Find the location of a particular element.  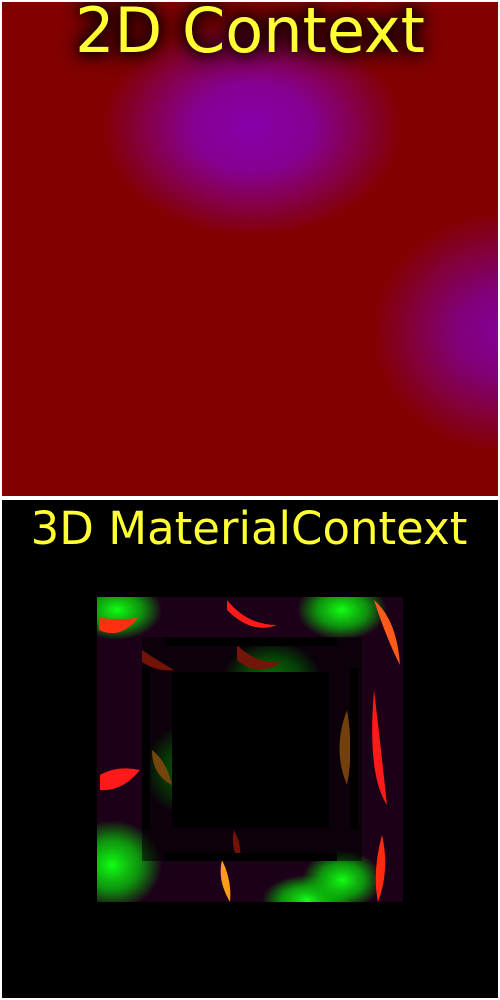

3d-context-title: 3D MaterialContext is located at coordinates (249, 528).